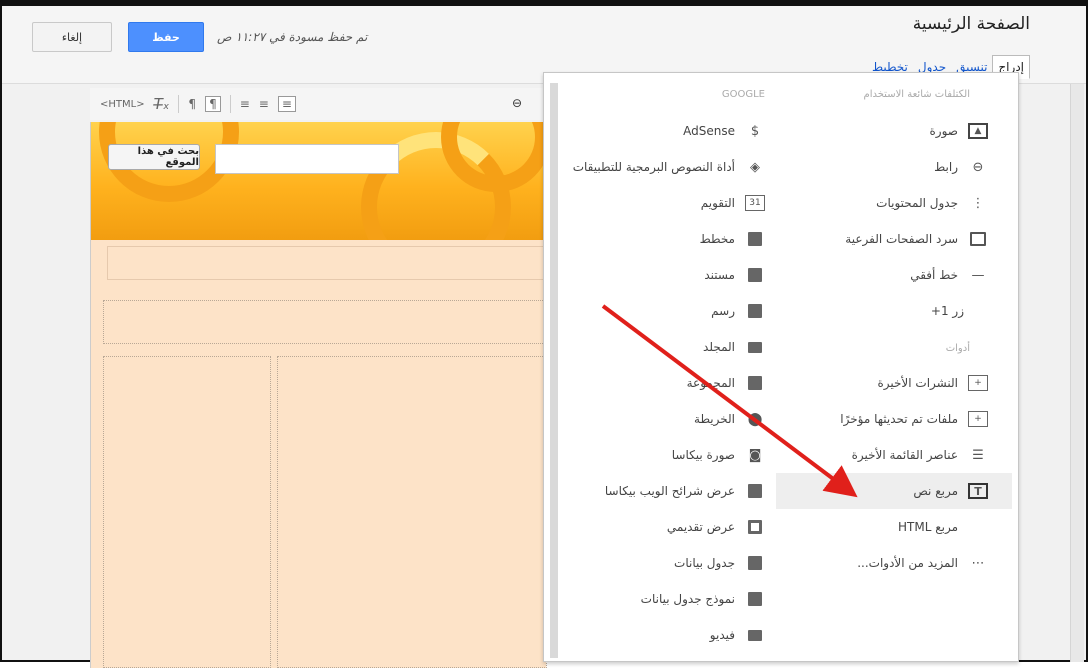 The width and height of the screenshot is (1088, 668). What do you see at coordinates (978, 455) in the screenshot?
I see `recent-list-icon: ☰` at bounding box center [978, 455].